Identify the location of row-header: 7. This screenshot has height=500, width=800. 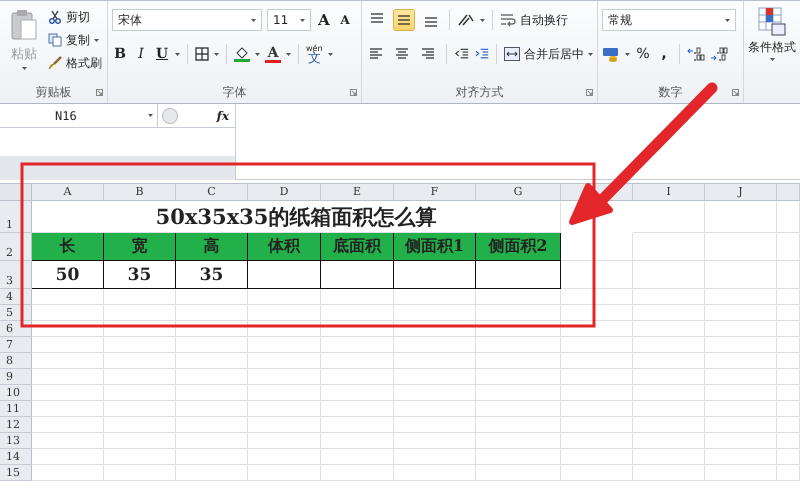
(16, 345).